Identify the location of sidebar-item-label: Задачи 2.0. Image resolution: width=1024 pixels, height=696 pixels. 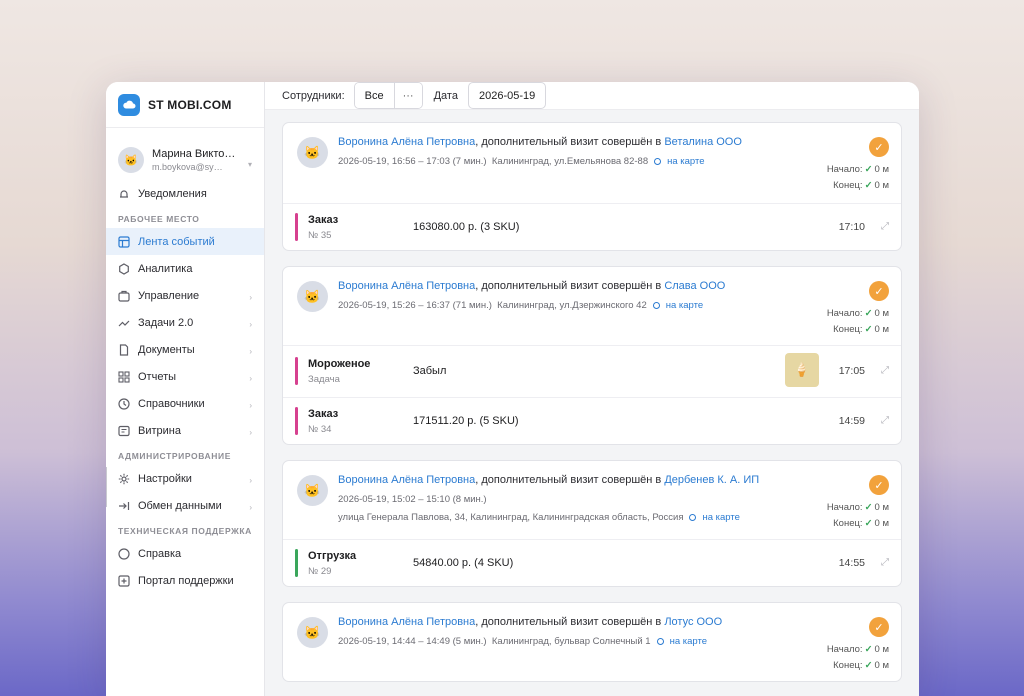
(166, 322).